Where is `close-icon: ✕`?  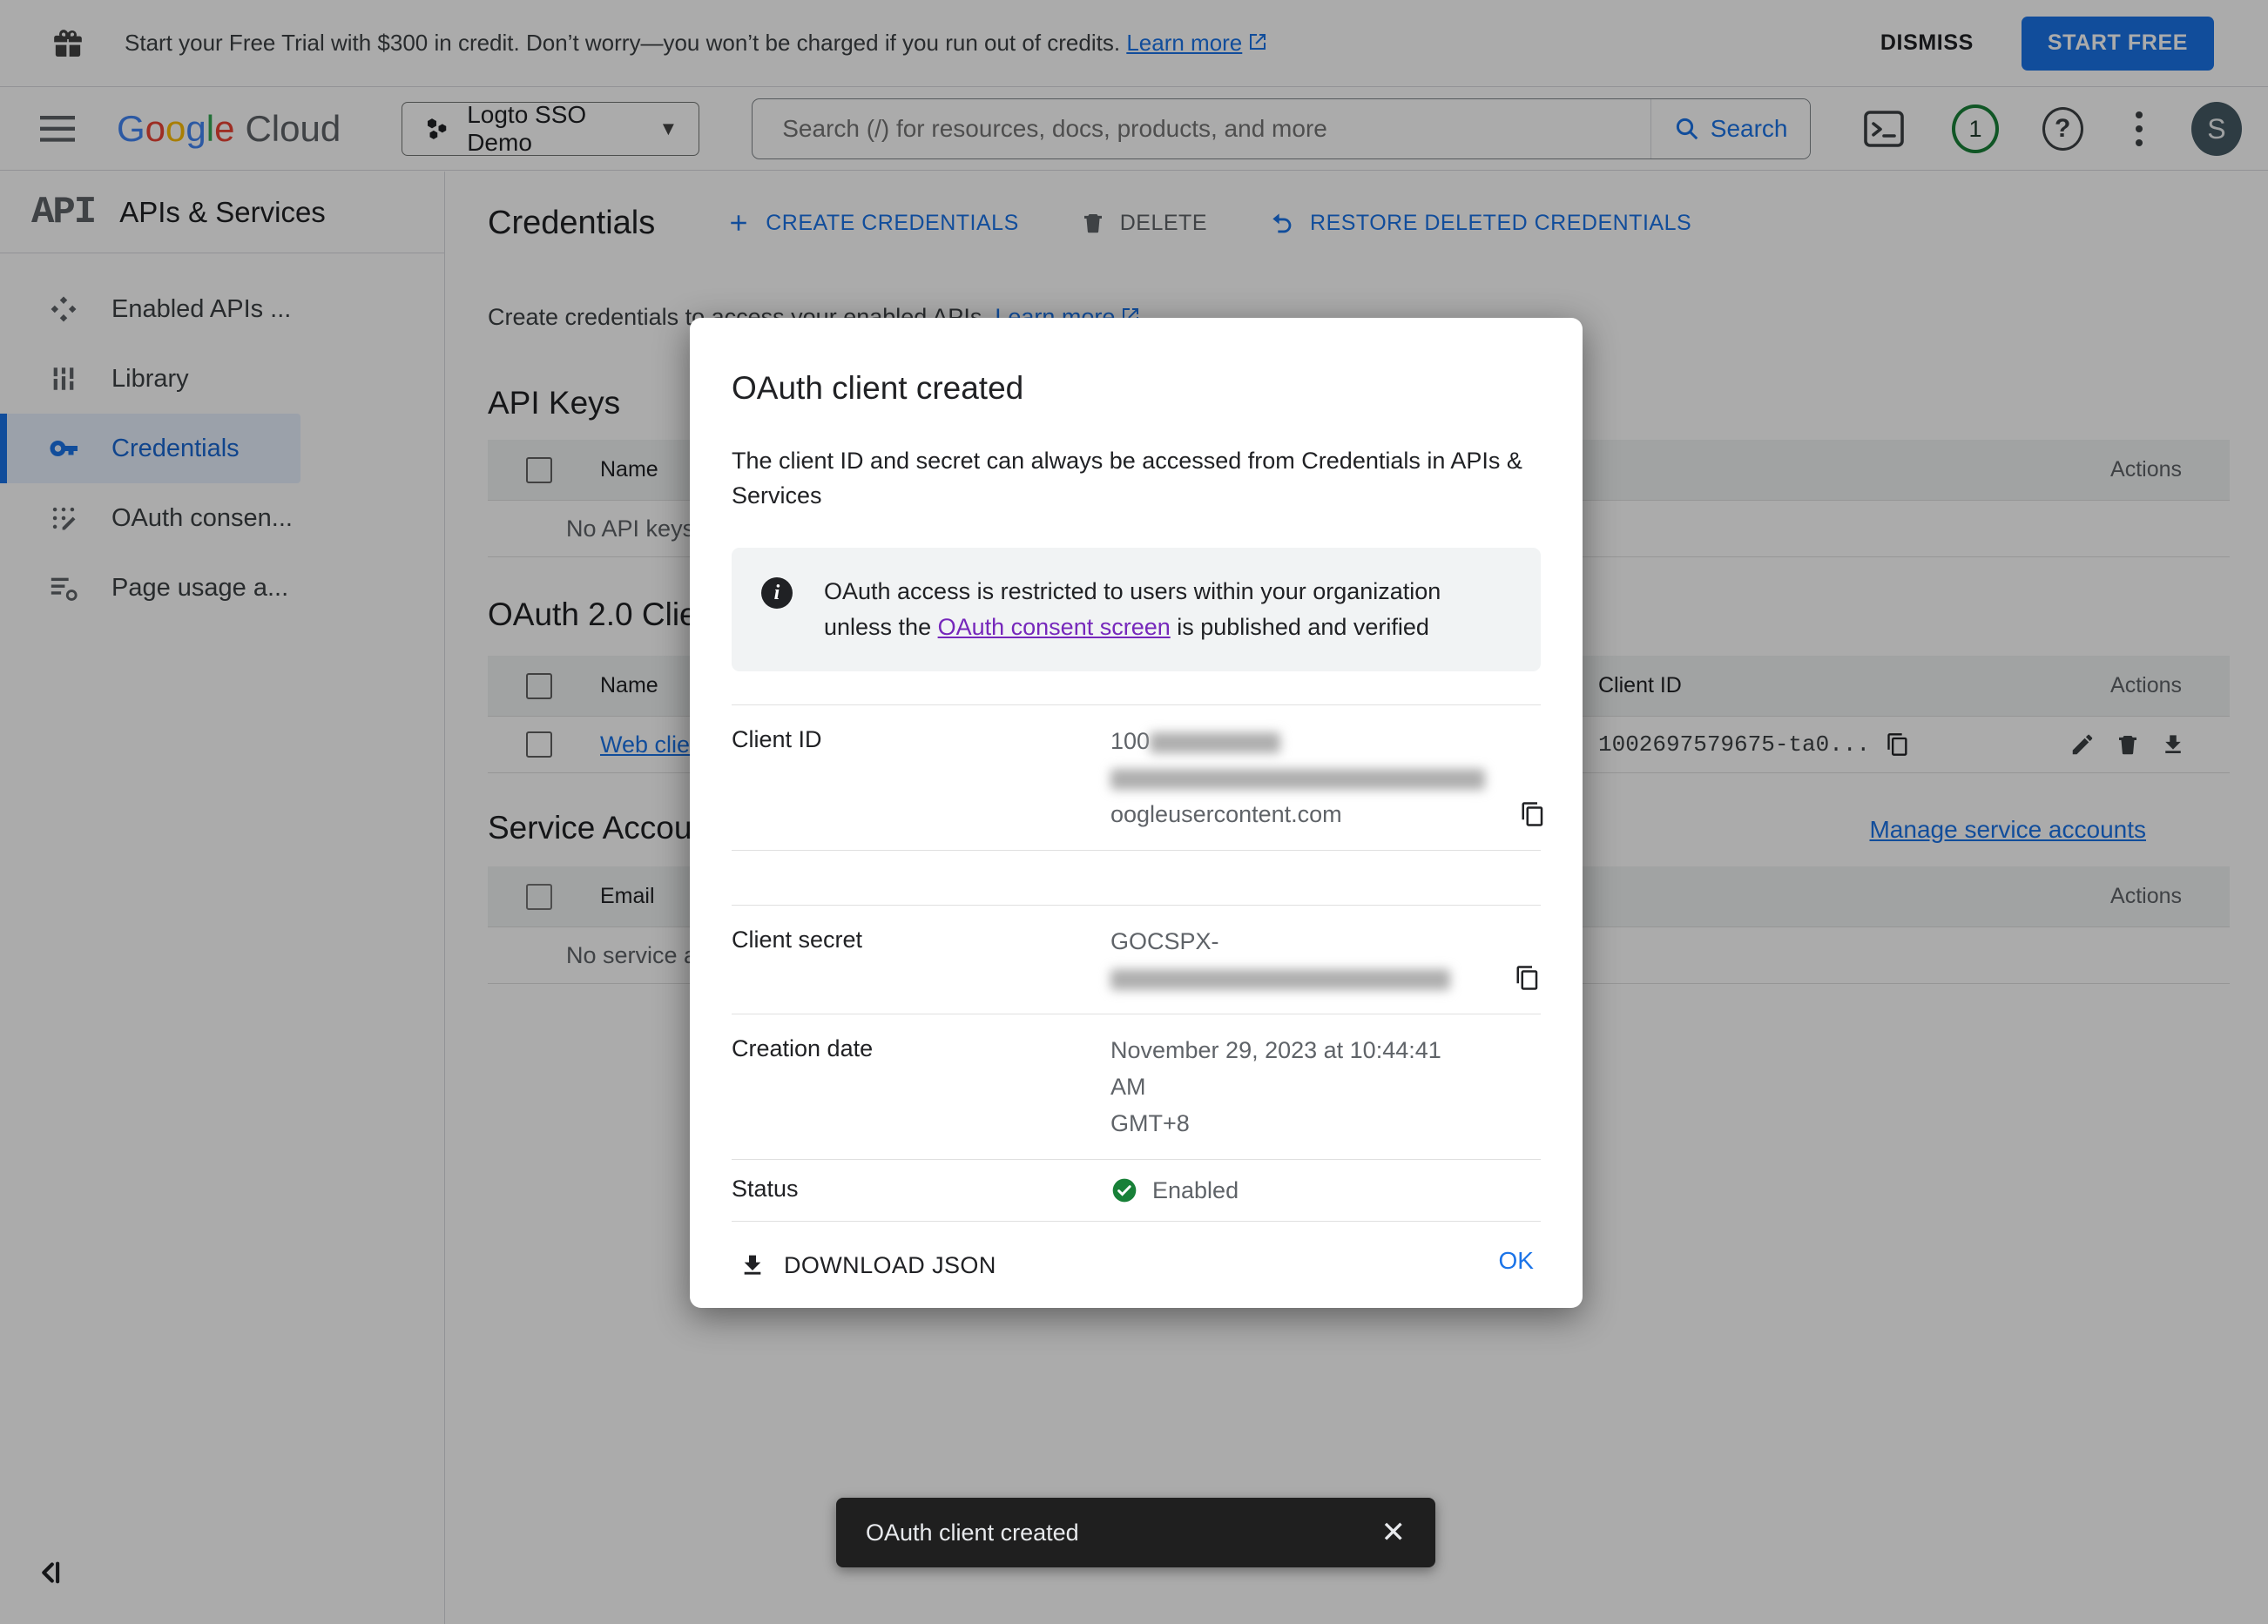
close-icon: ✕ is located at coordinates (1394, 1533).